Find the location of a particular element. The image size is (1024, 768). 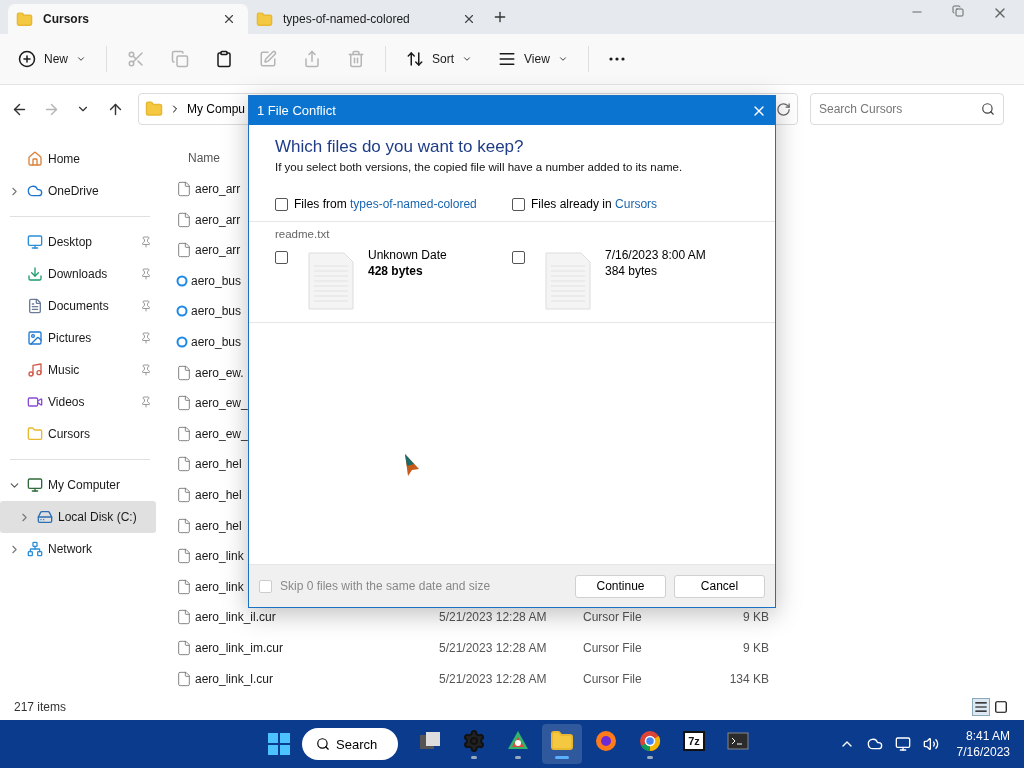

dialog-title: 1 File Conflict is located at coordinates (296, 110).